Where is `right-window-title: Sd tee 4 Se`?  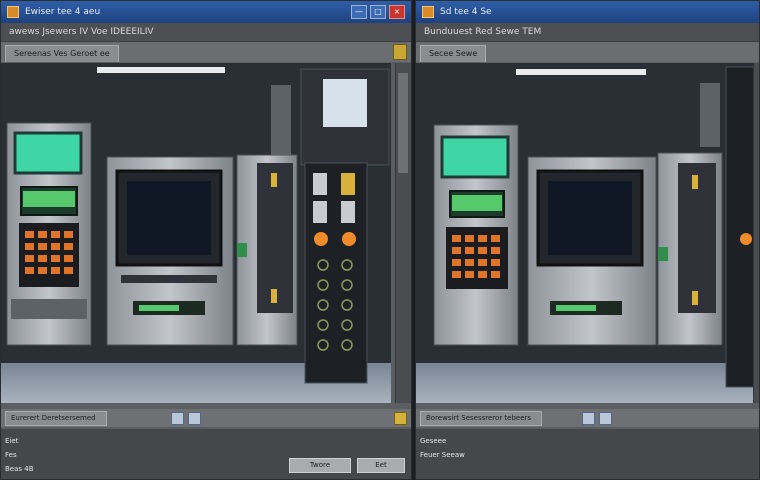
right-window-title: Sd tee 4 Se is located at coordinates (466, 12).